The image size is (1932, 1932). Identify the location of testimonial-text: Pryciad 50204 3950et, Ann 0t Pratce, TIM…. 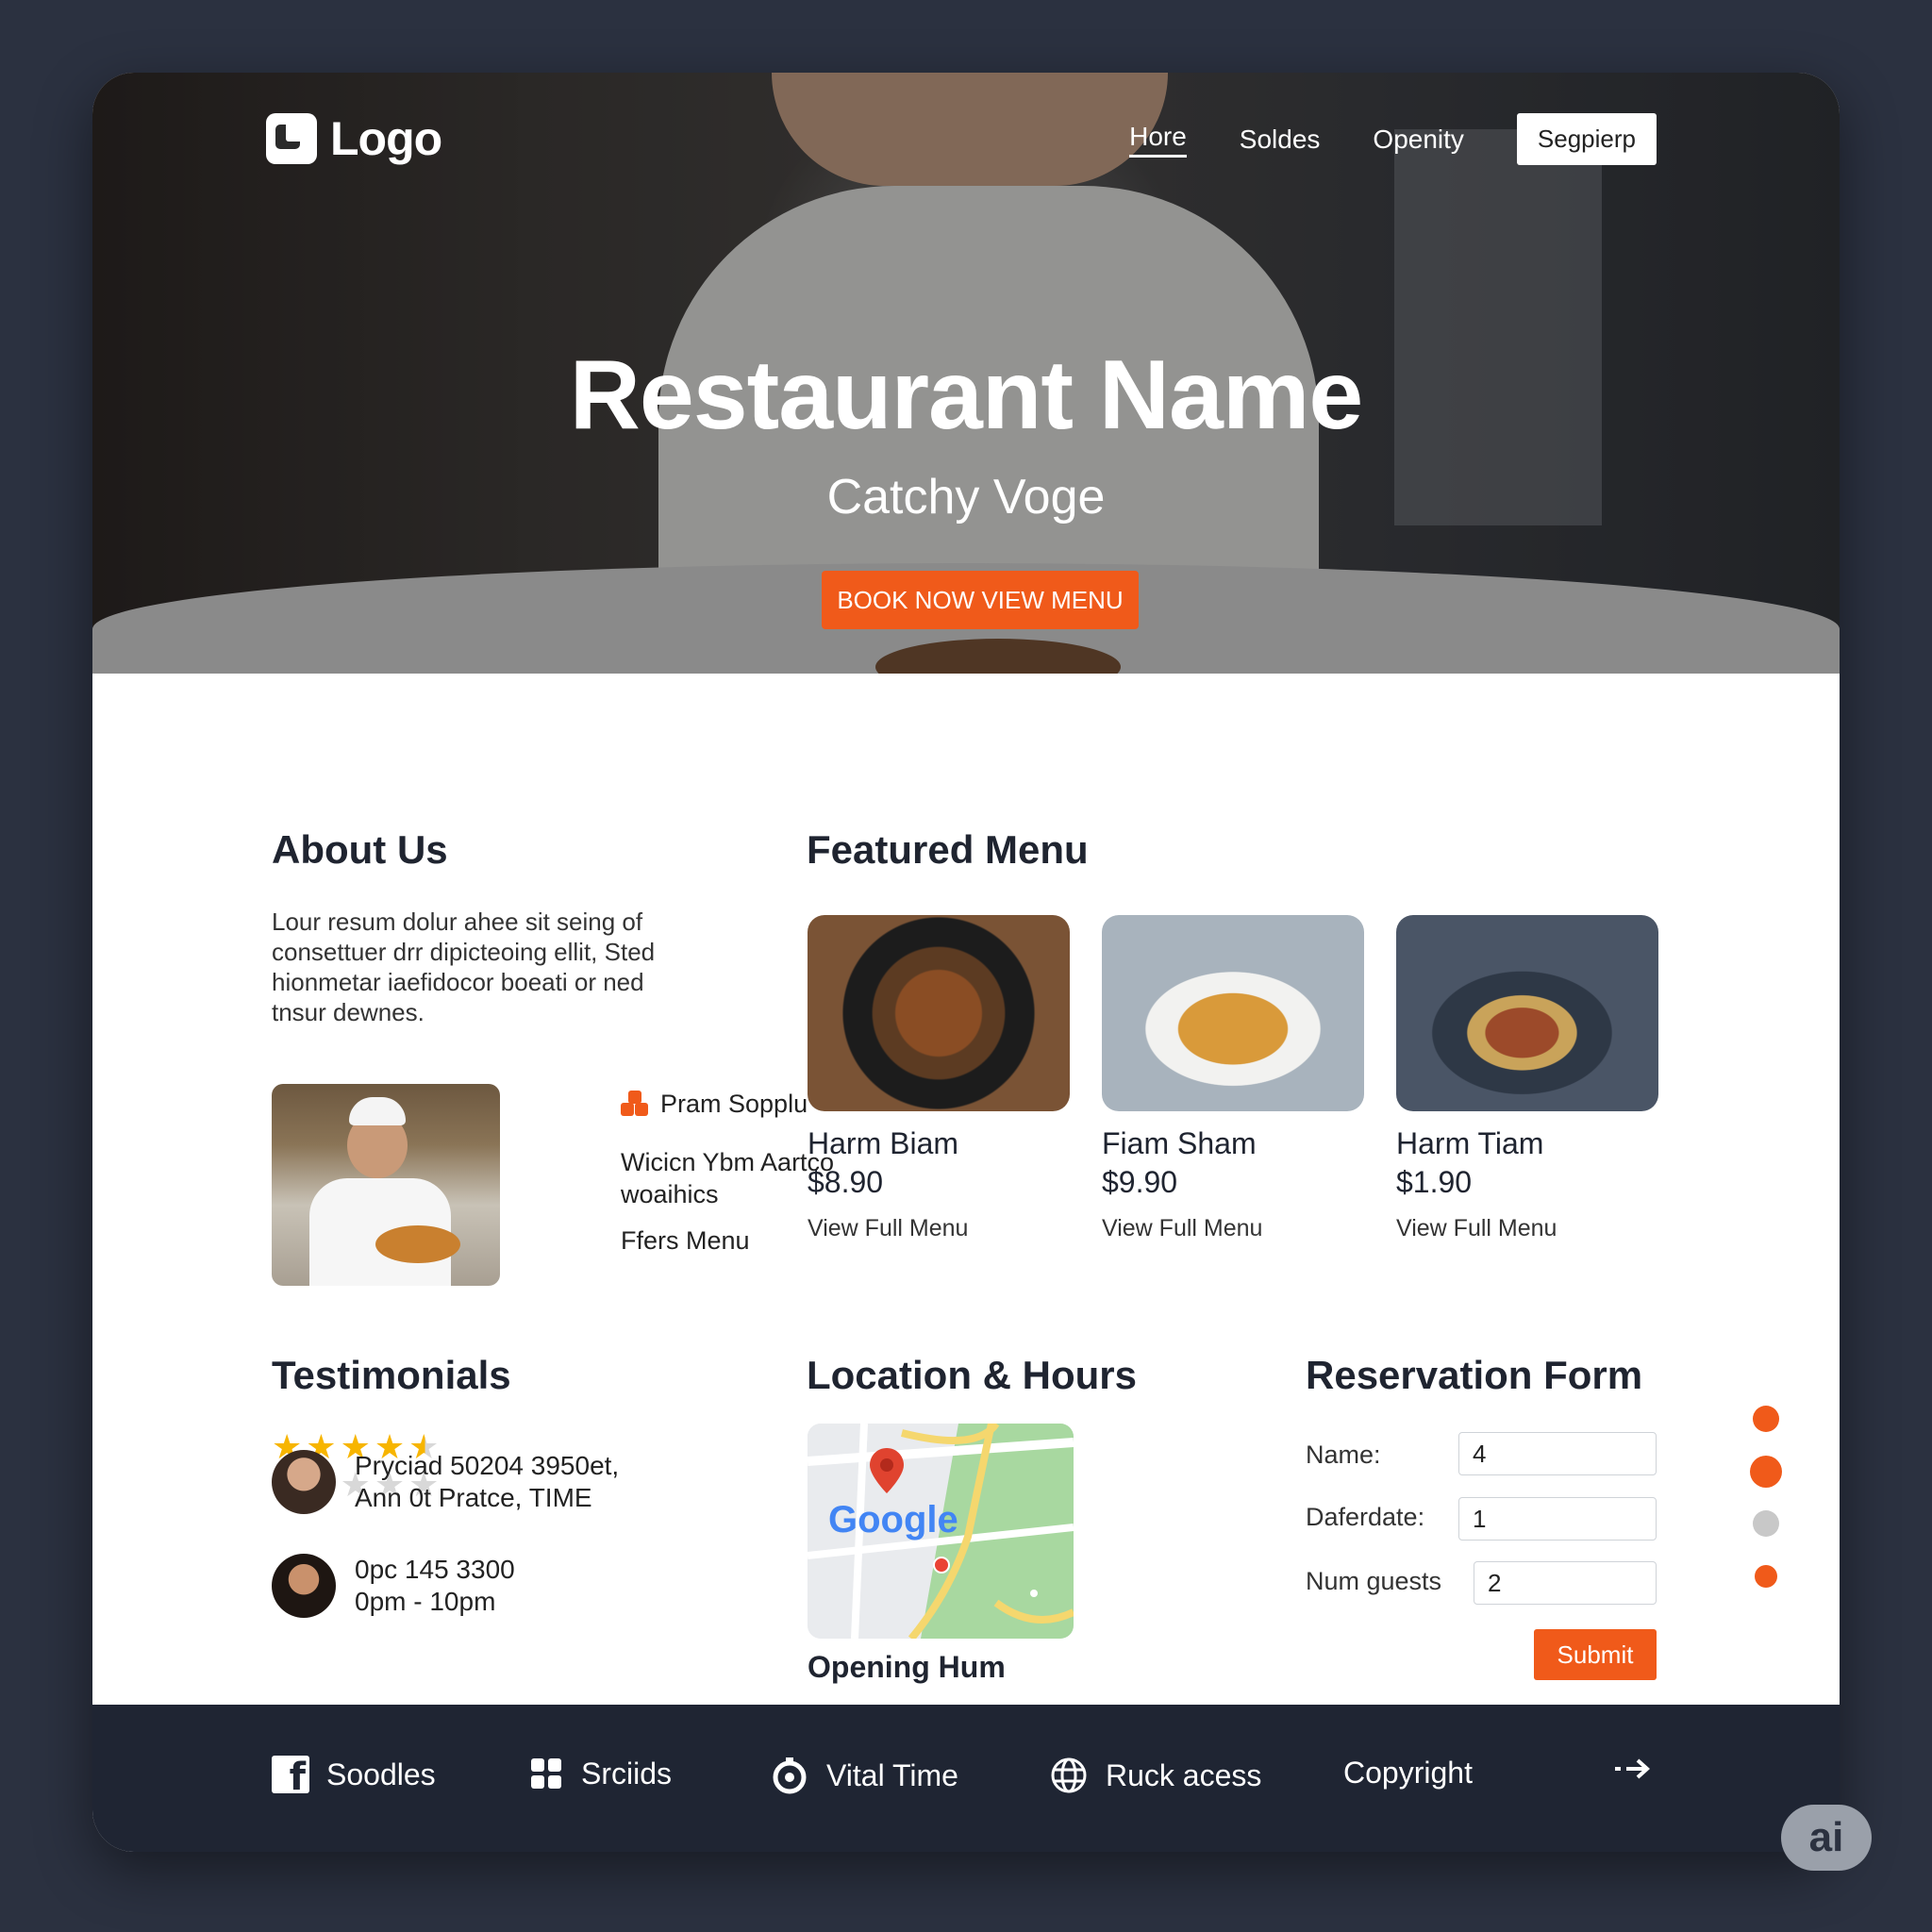
(488, 1481).